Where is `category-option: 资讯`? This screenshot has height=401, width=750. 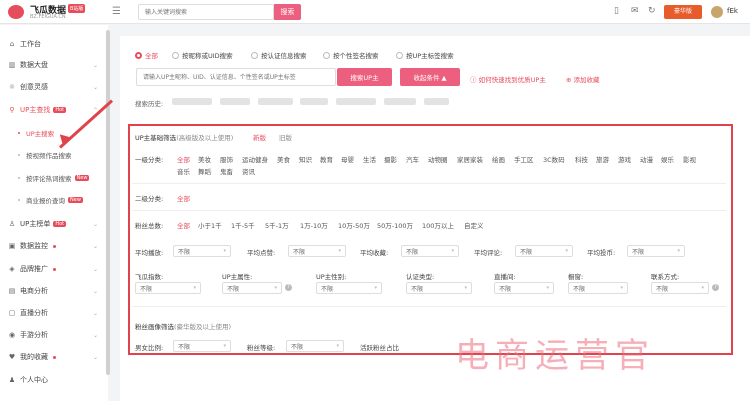
category-option: 资讯 is located at coordinates (248, 171).